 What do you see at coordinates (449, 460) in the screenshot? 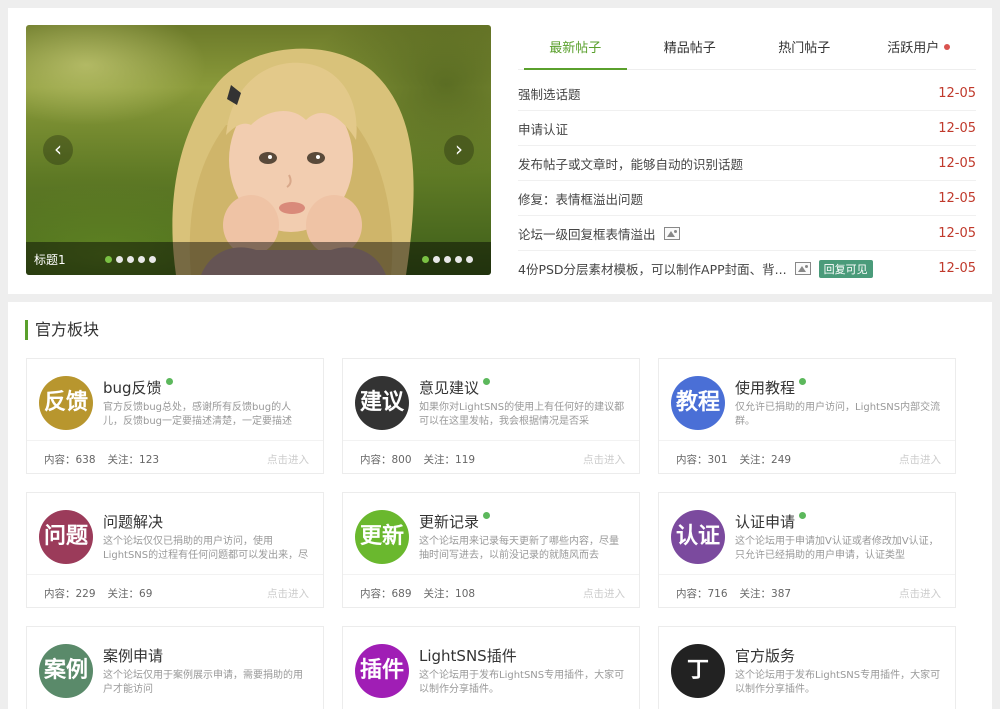
I see `follow-count: 关注：119` at bounding box center [449, 460].